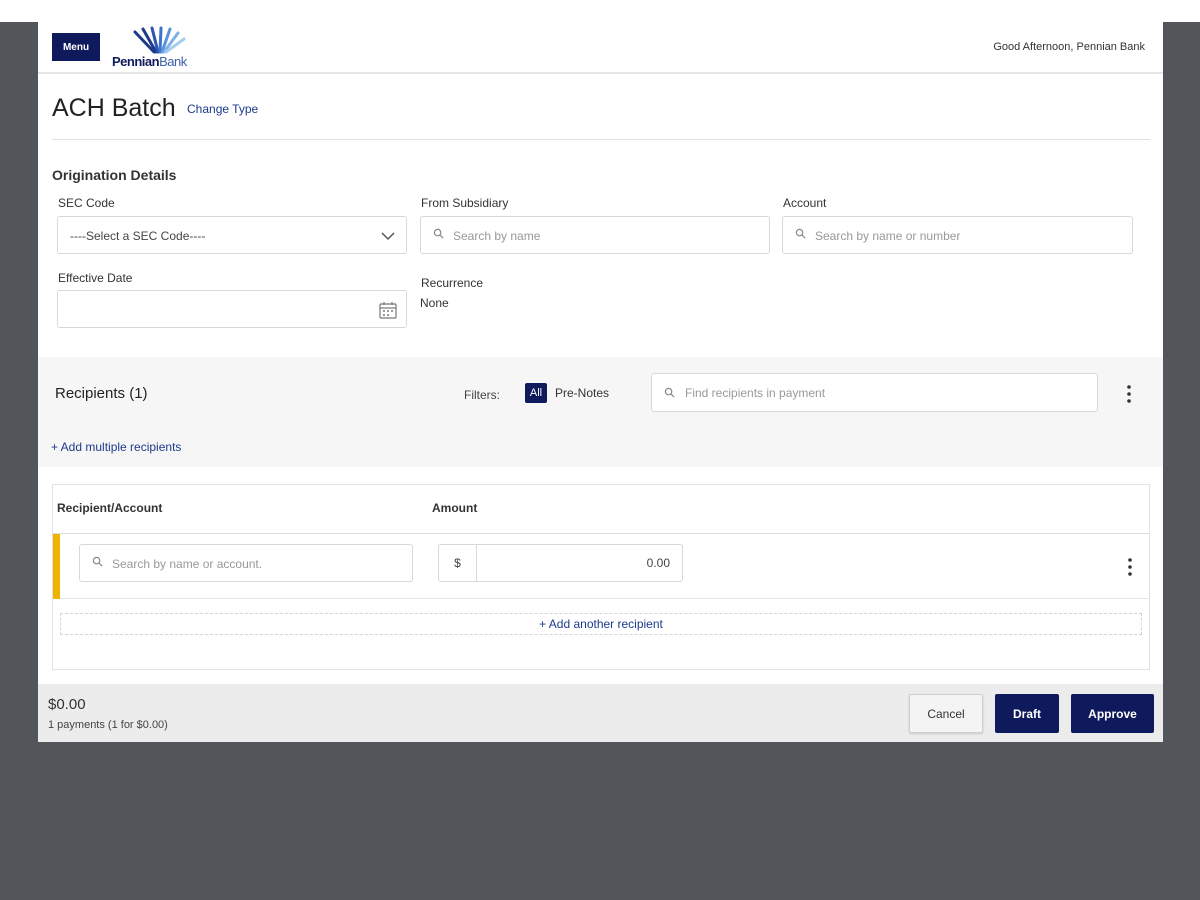 This screenshot has width=1200, height=900. What do you see at coordinates (600, 11) in the screenshot?
I see `top-strip` at bounding box center [600, 11].